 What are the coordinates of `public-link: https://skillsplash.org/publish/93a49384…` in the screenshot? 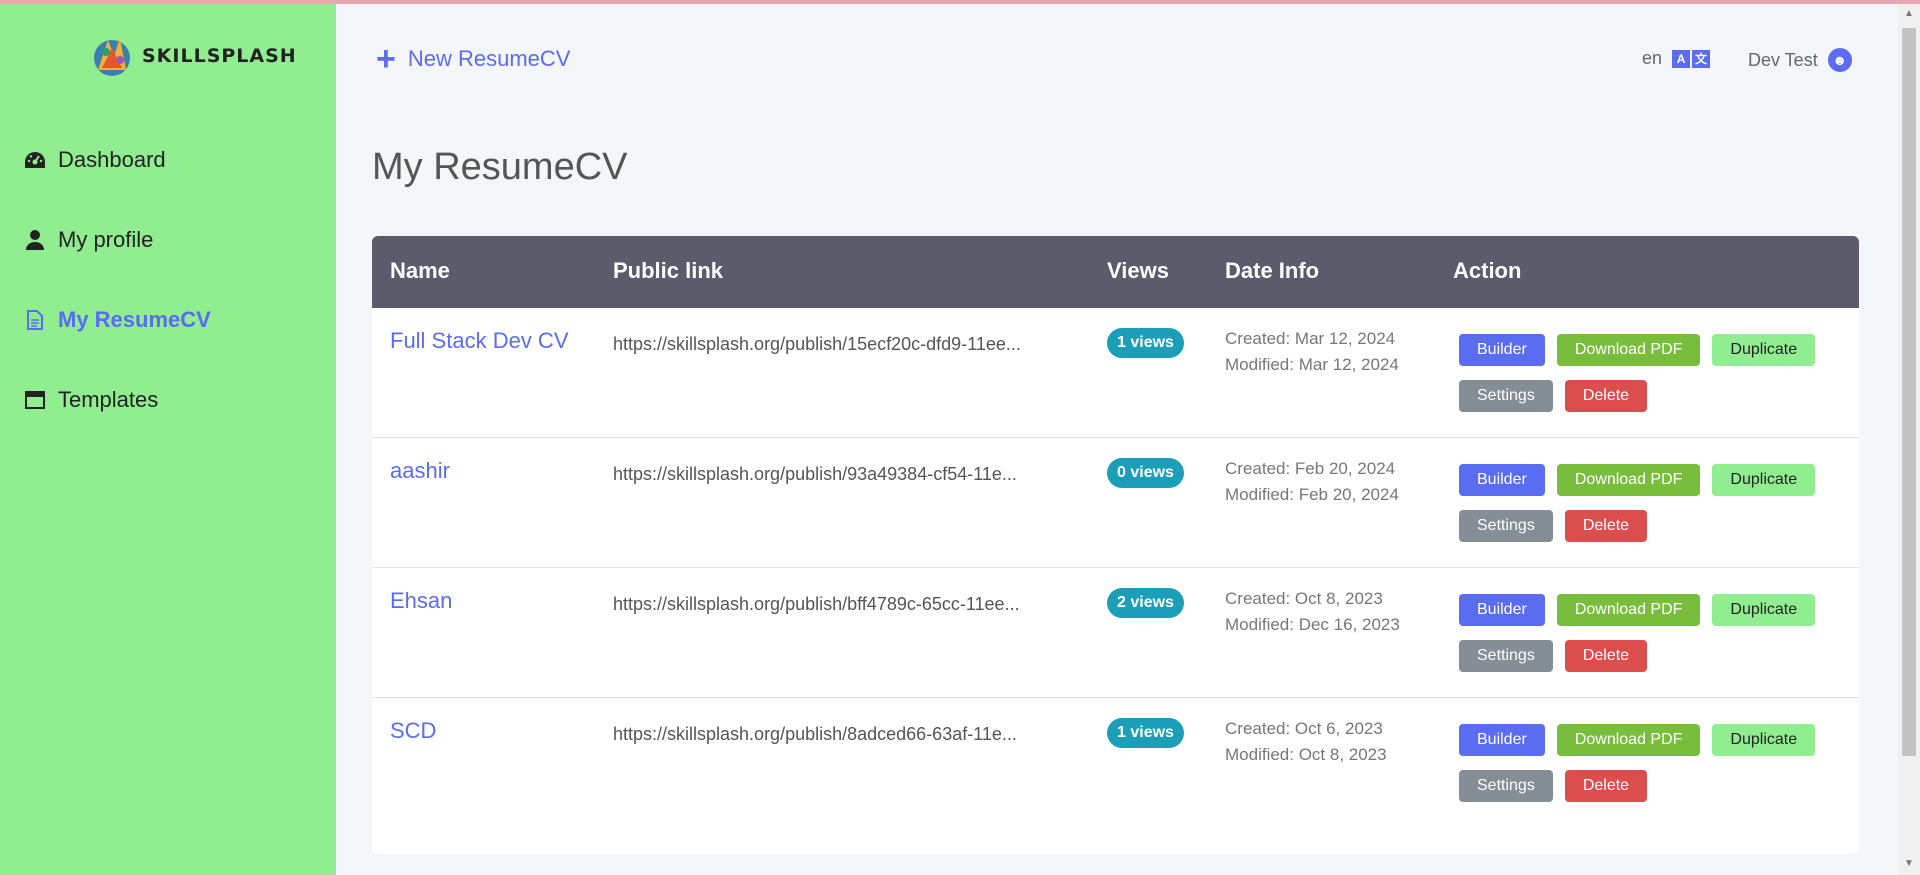 It's located at (815, 474).